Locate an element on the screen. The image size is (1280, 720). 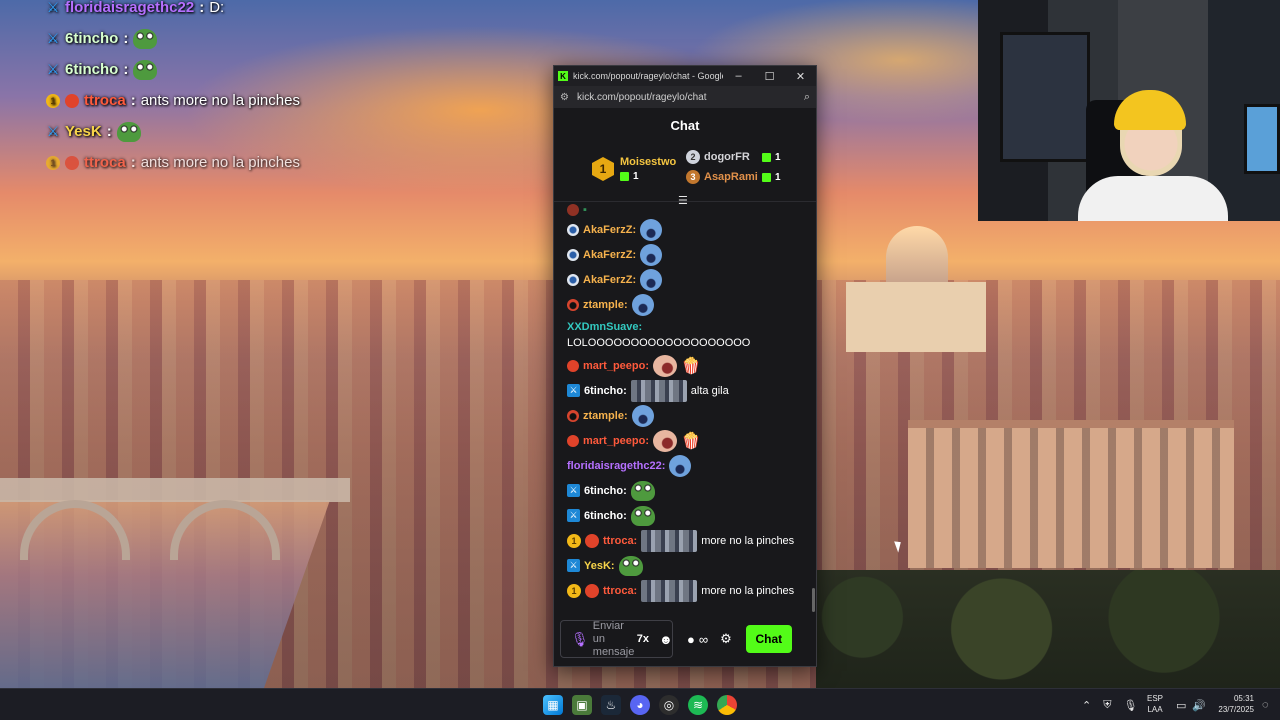
chat-message: AkaFerzZ: is located at coordinates (685, 254).